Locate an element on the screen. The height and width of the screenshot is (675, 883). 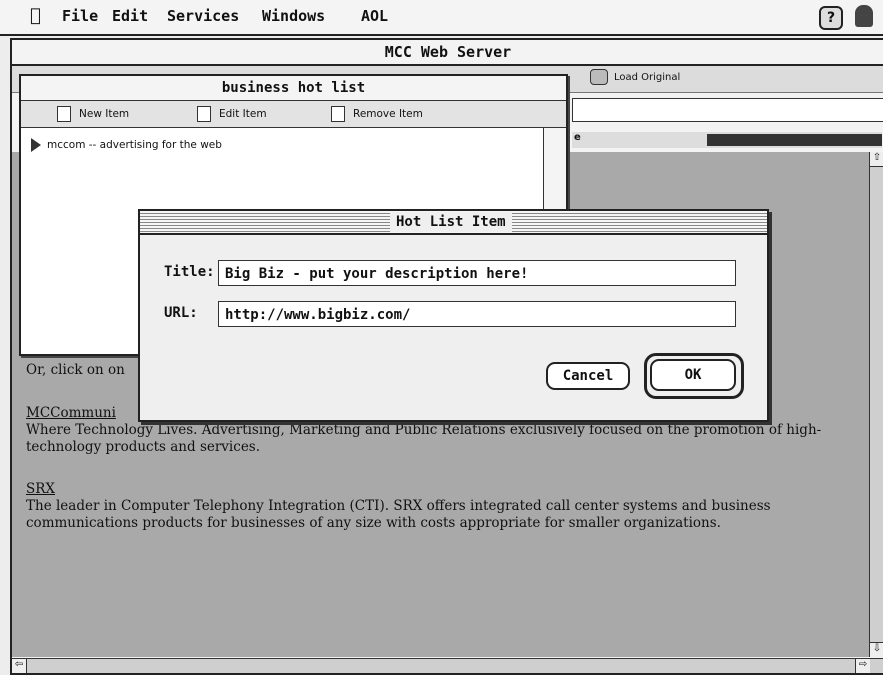
list-item: mccom -- advertising for the web is located at coordinates (126, 145).